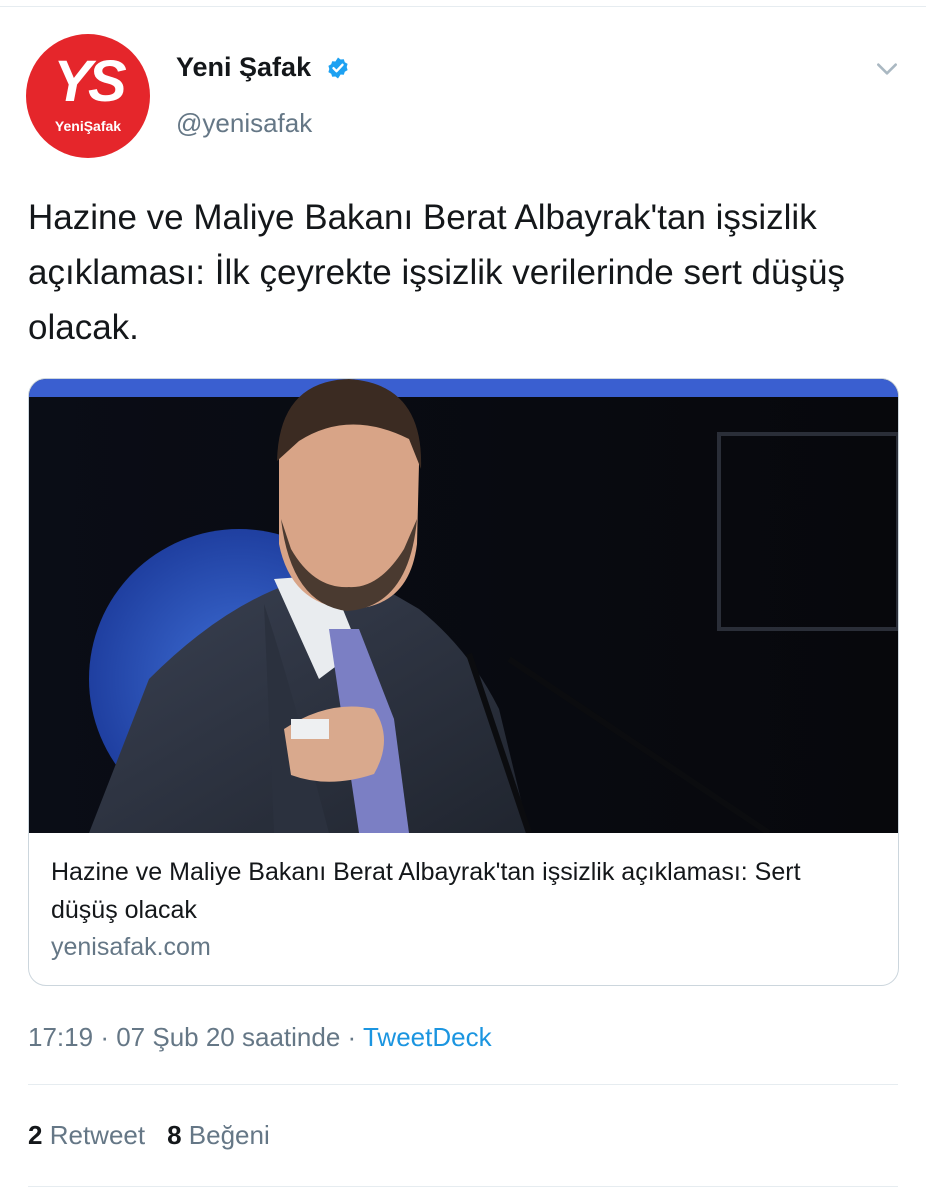 The width and height of the screenshot is (926, 1200). What do you see at coordinates (338, 68) in the screenshot?
I see `verified-badge-icon` at bounding box center [338, 68].